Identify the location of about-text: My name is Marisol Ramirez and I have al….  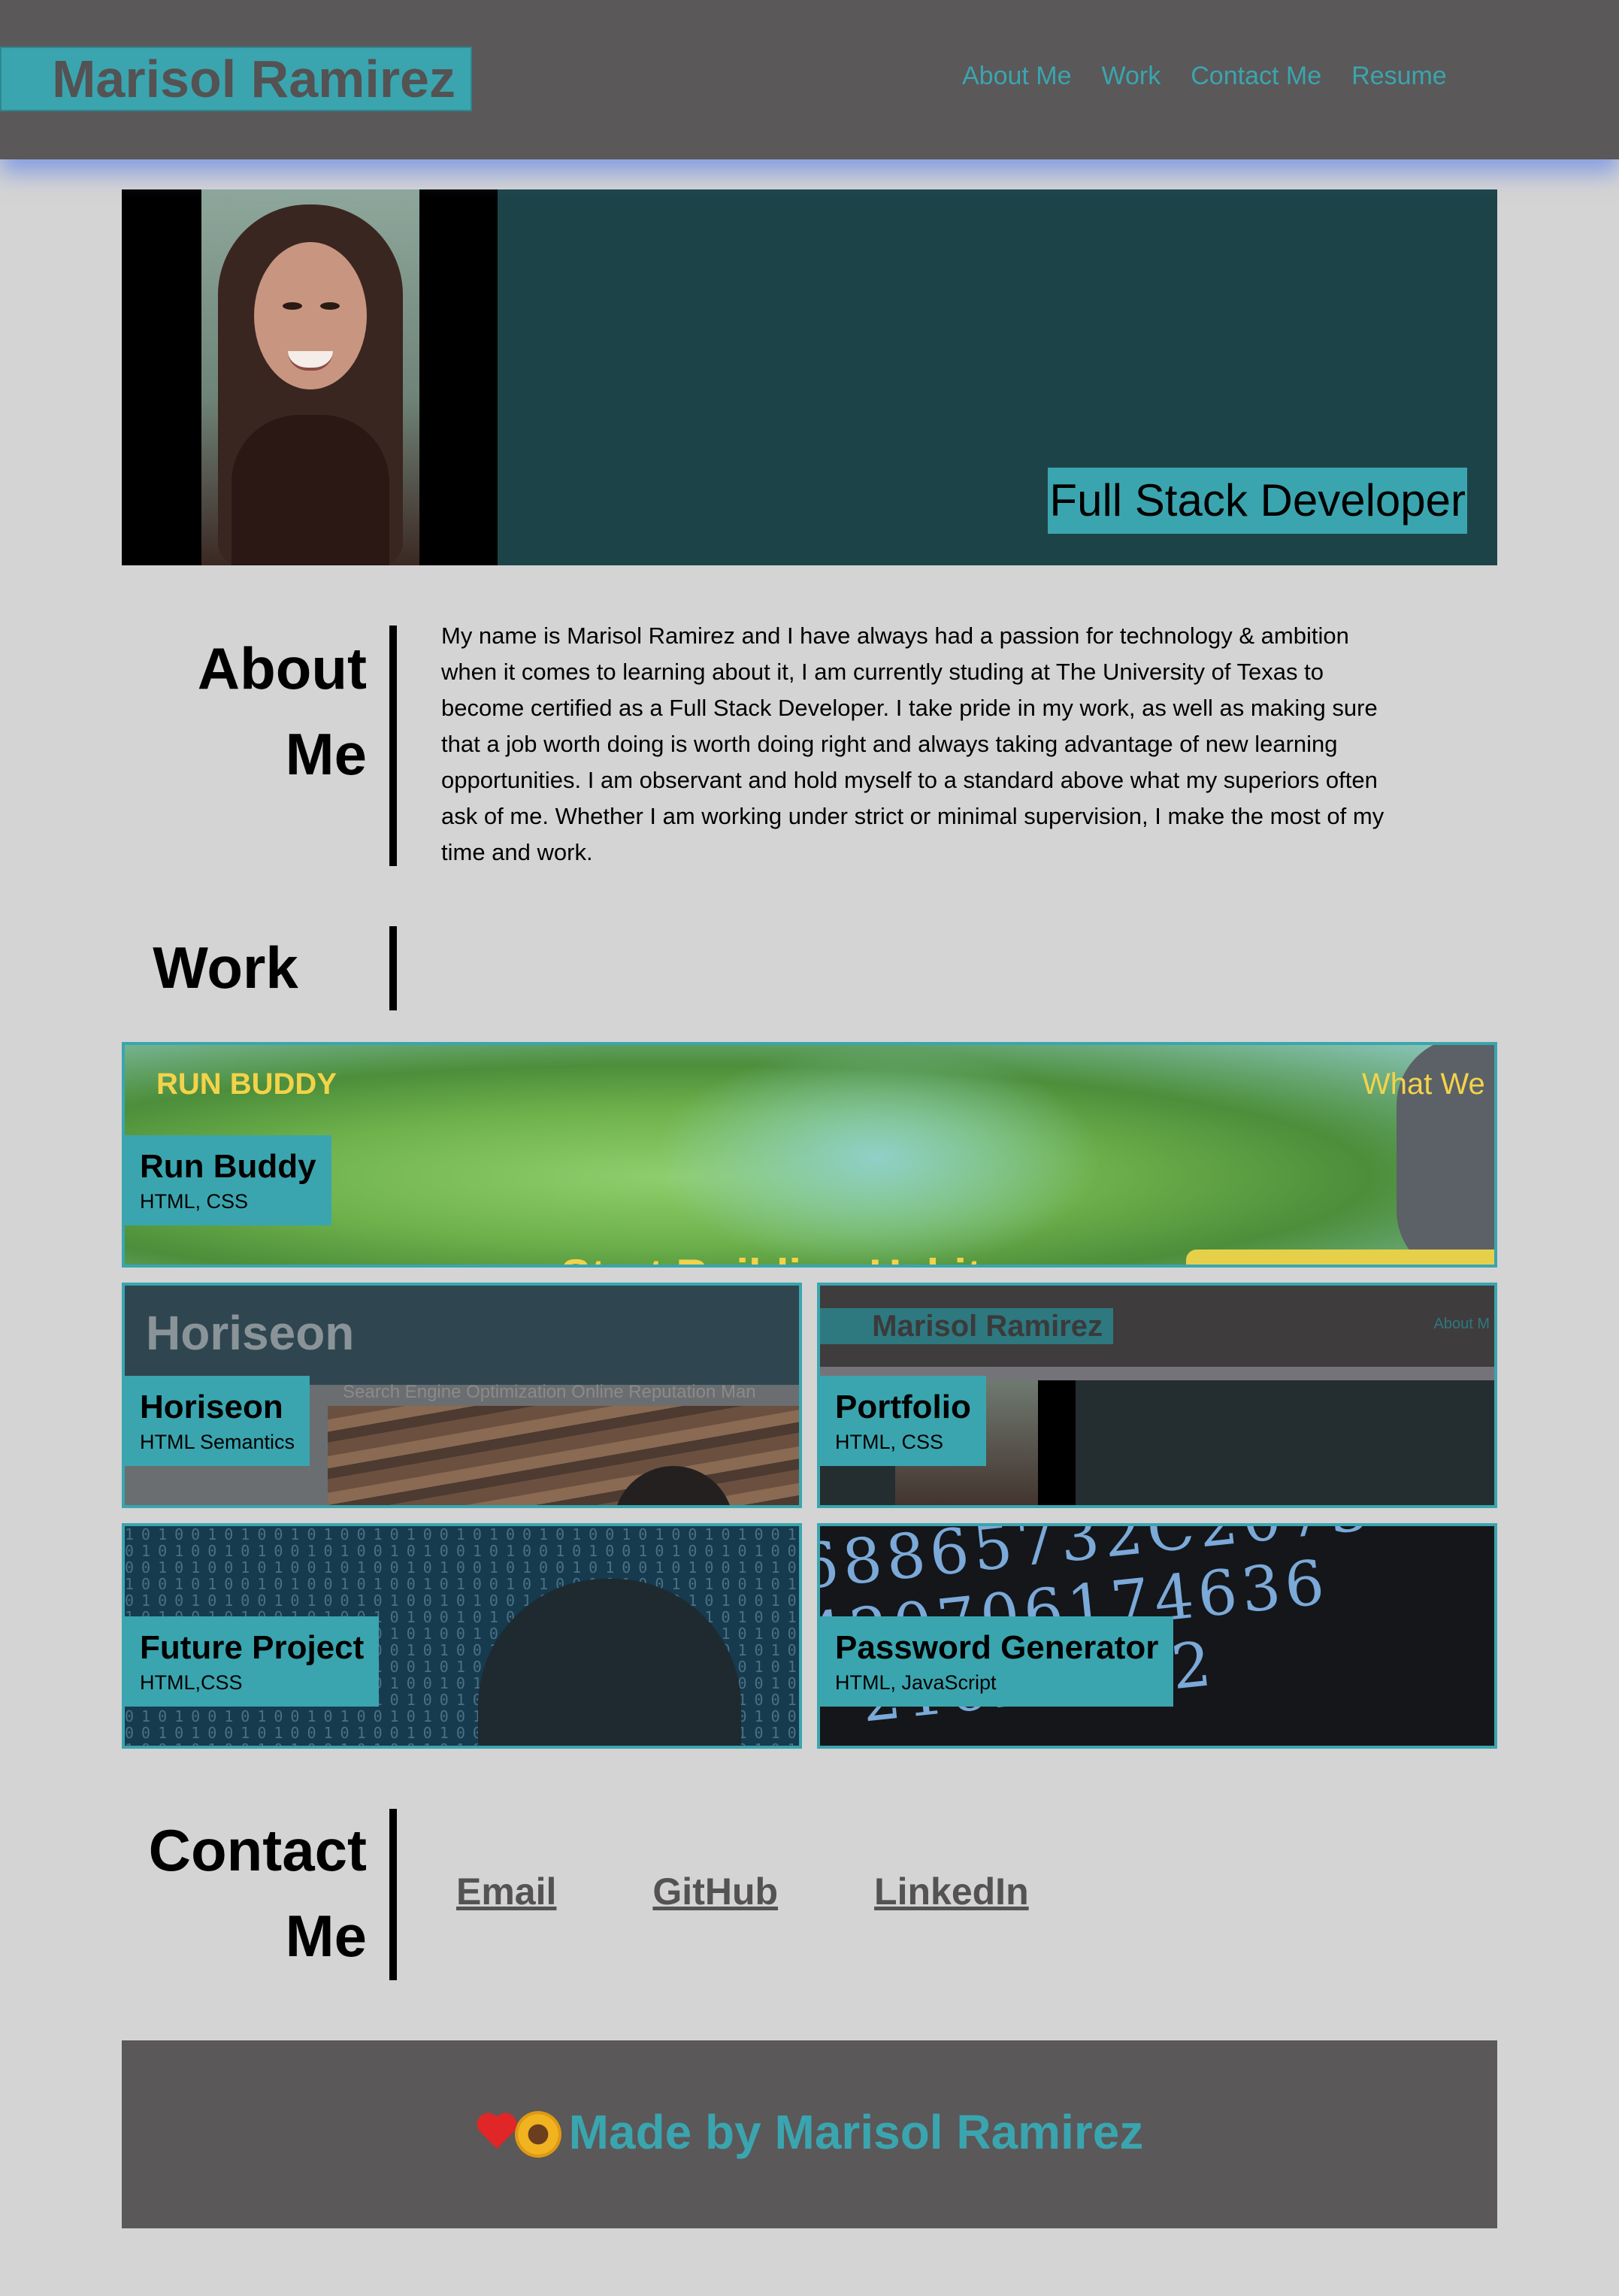
(912, 743).